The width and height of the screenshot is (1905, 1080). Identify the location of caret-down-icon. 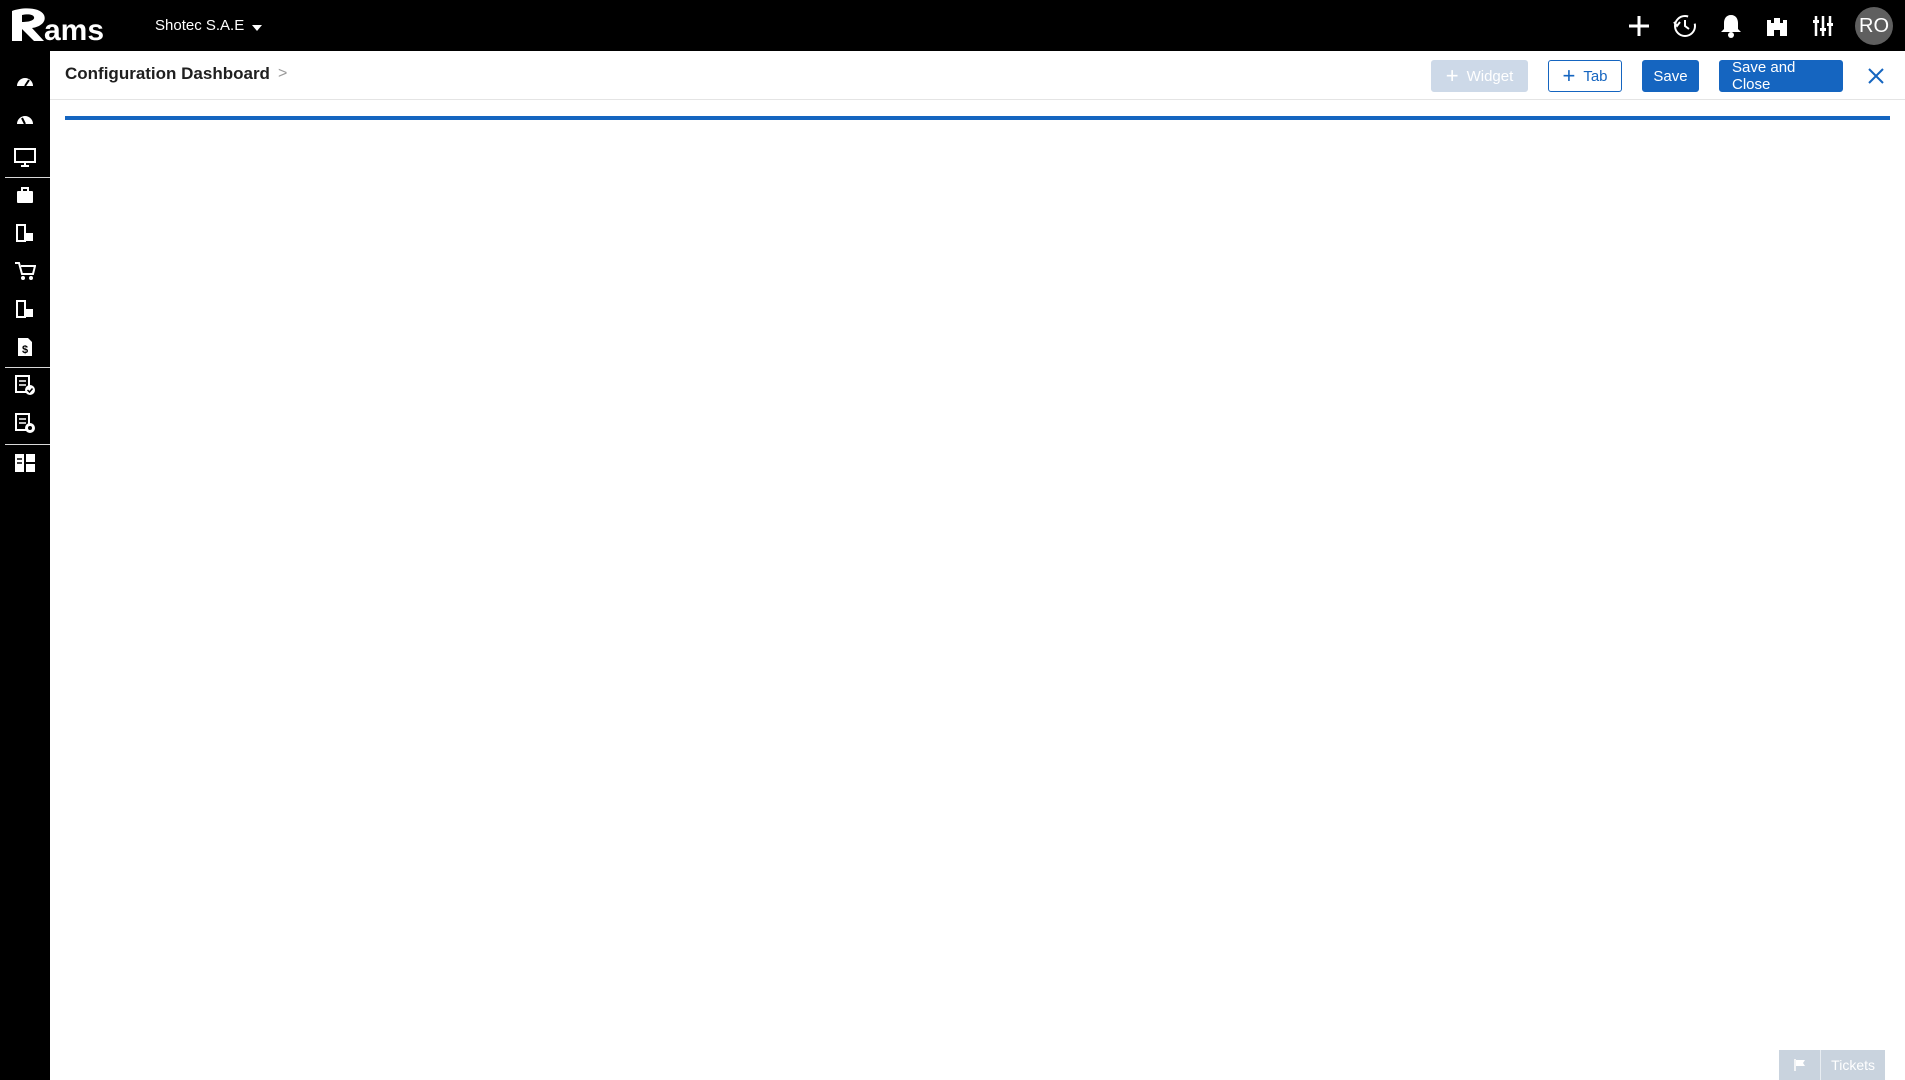
(257, 27).